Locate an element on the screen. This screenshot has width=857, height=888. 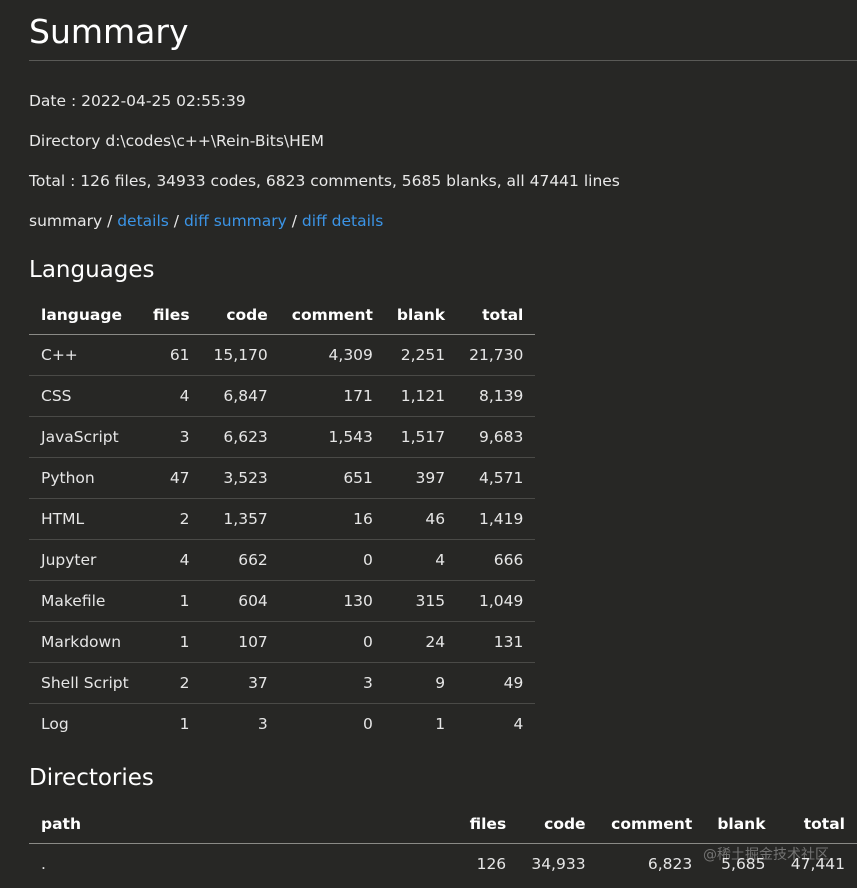
total-cell: 666 is located at coordinates (496, 560).